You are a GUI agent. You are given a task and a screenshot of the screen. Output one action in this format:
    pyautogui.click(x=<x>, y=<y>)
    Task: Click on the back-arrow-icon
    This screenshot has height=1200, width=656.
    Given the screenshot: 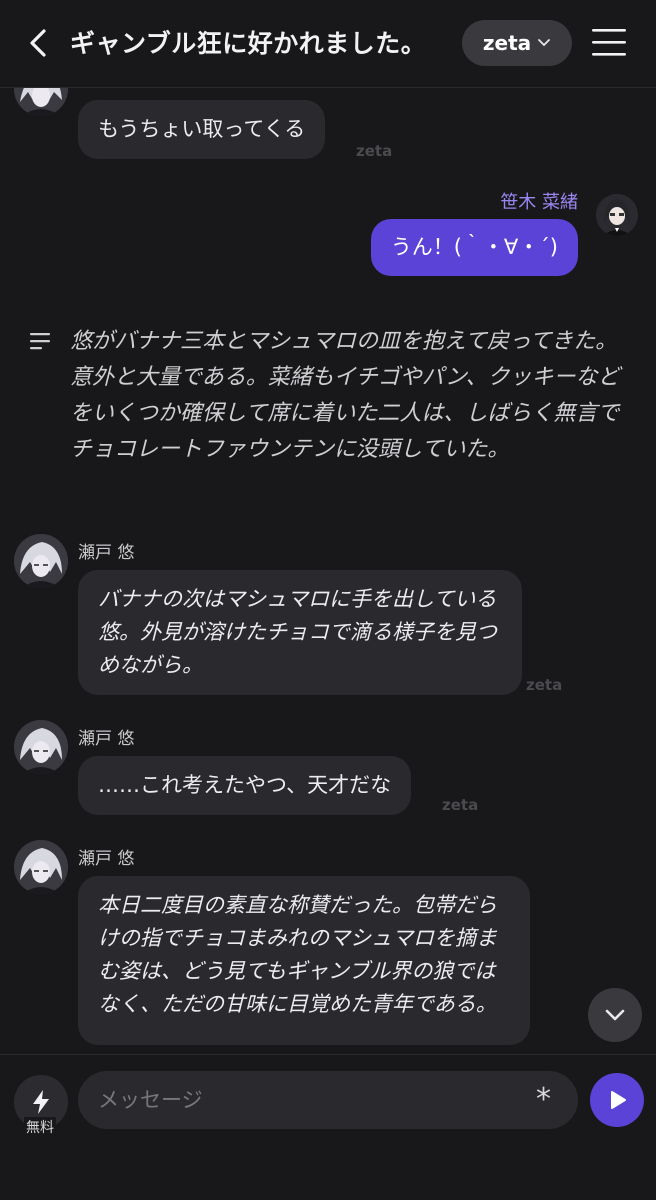 What is the action you would take?
    pyautogui.click(x=38, y=43)
    